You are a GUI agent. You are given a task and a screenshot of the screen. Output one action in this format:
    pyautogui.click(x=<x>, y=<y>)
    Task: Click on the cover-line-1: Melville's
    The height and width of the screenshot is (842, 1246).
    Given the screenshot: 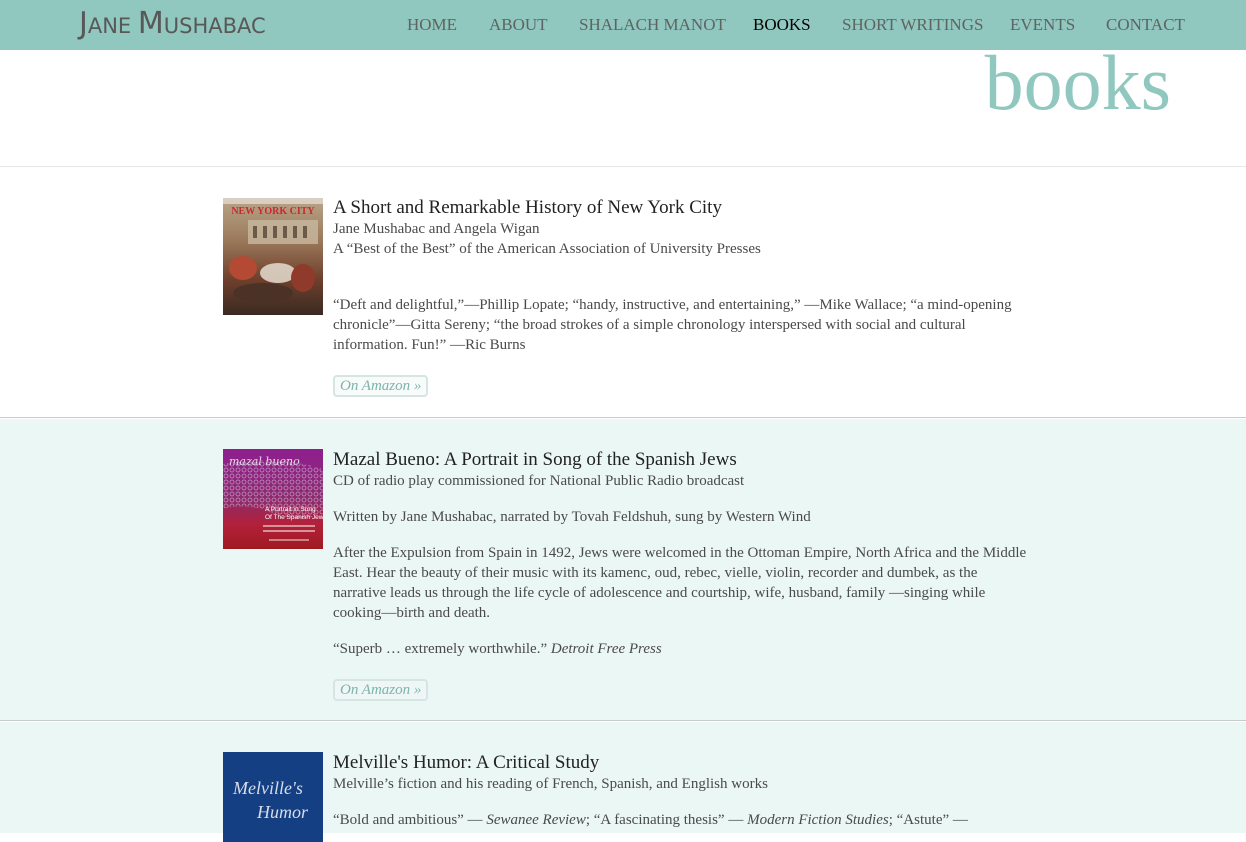 What is the action you would take?
    pyautogui.click(x=268, y=788)
    